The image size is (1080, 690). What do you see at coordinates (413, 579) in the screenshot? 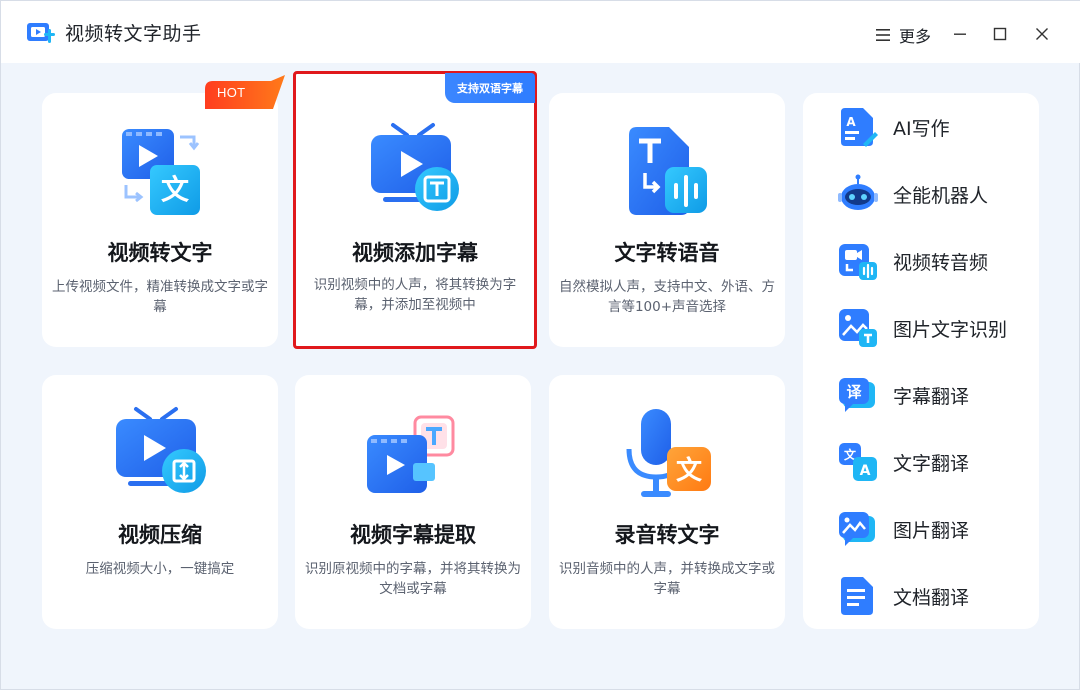
I see `card-description: 识别原视频中的字幕，并将其转换为文档或字幕` at bounding box center [413, 579].